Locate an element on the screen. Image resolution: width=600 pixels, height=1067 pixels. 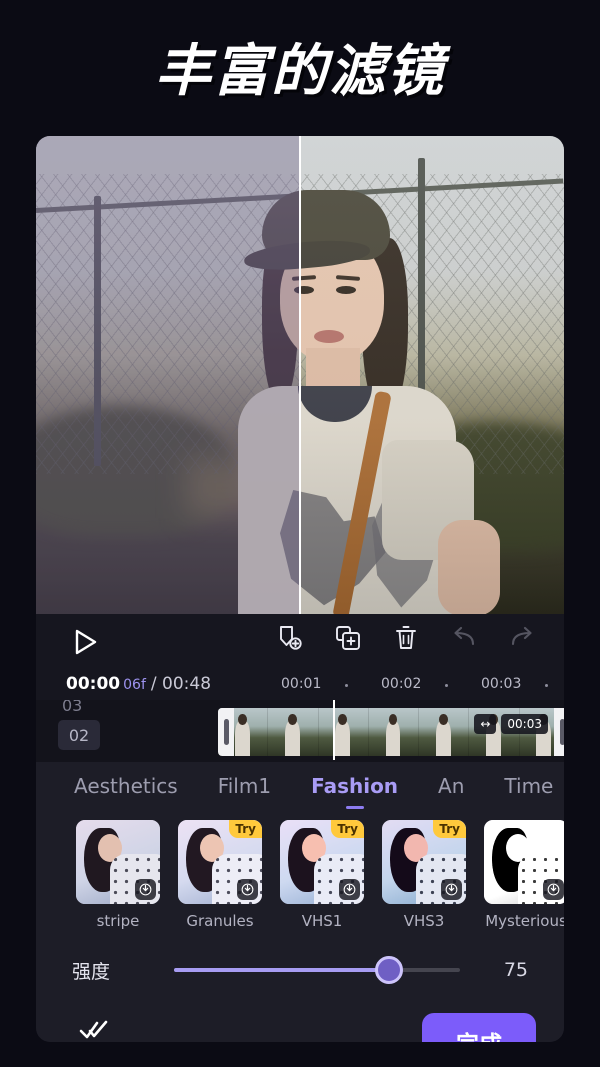
clip-handle-right is located at coordinates (559, 732).